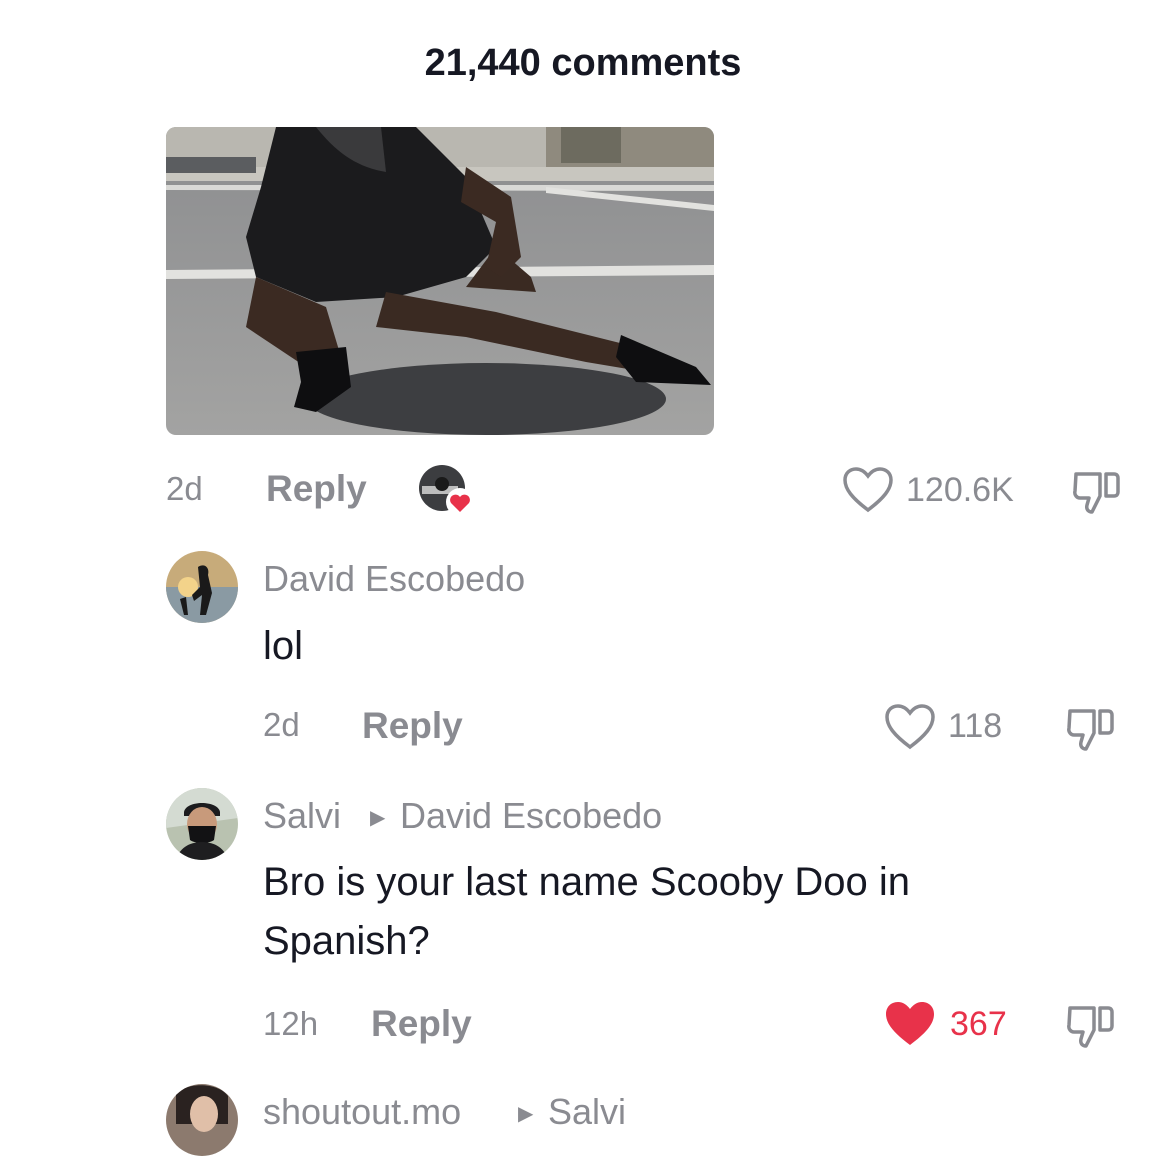 The height and width of the screenshot is (1156, 1166). I want to click on reply-to-username: David Escobedo, so click(531, 816).